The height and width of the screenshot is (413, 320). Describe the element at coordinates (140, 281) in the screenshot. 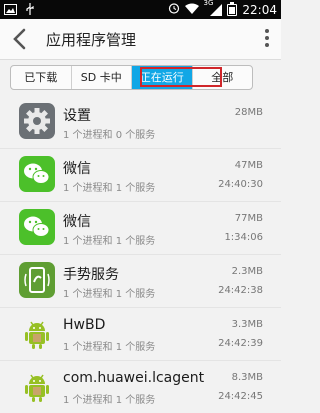

I see `list-item: 手势服务 1 个进程和 1 个服务 2.3MB 24:42:38` at that location.